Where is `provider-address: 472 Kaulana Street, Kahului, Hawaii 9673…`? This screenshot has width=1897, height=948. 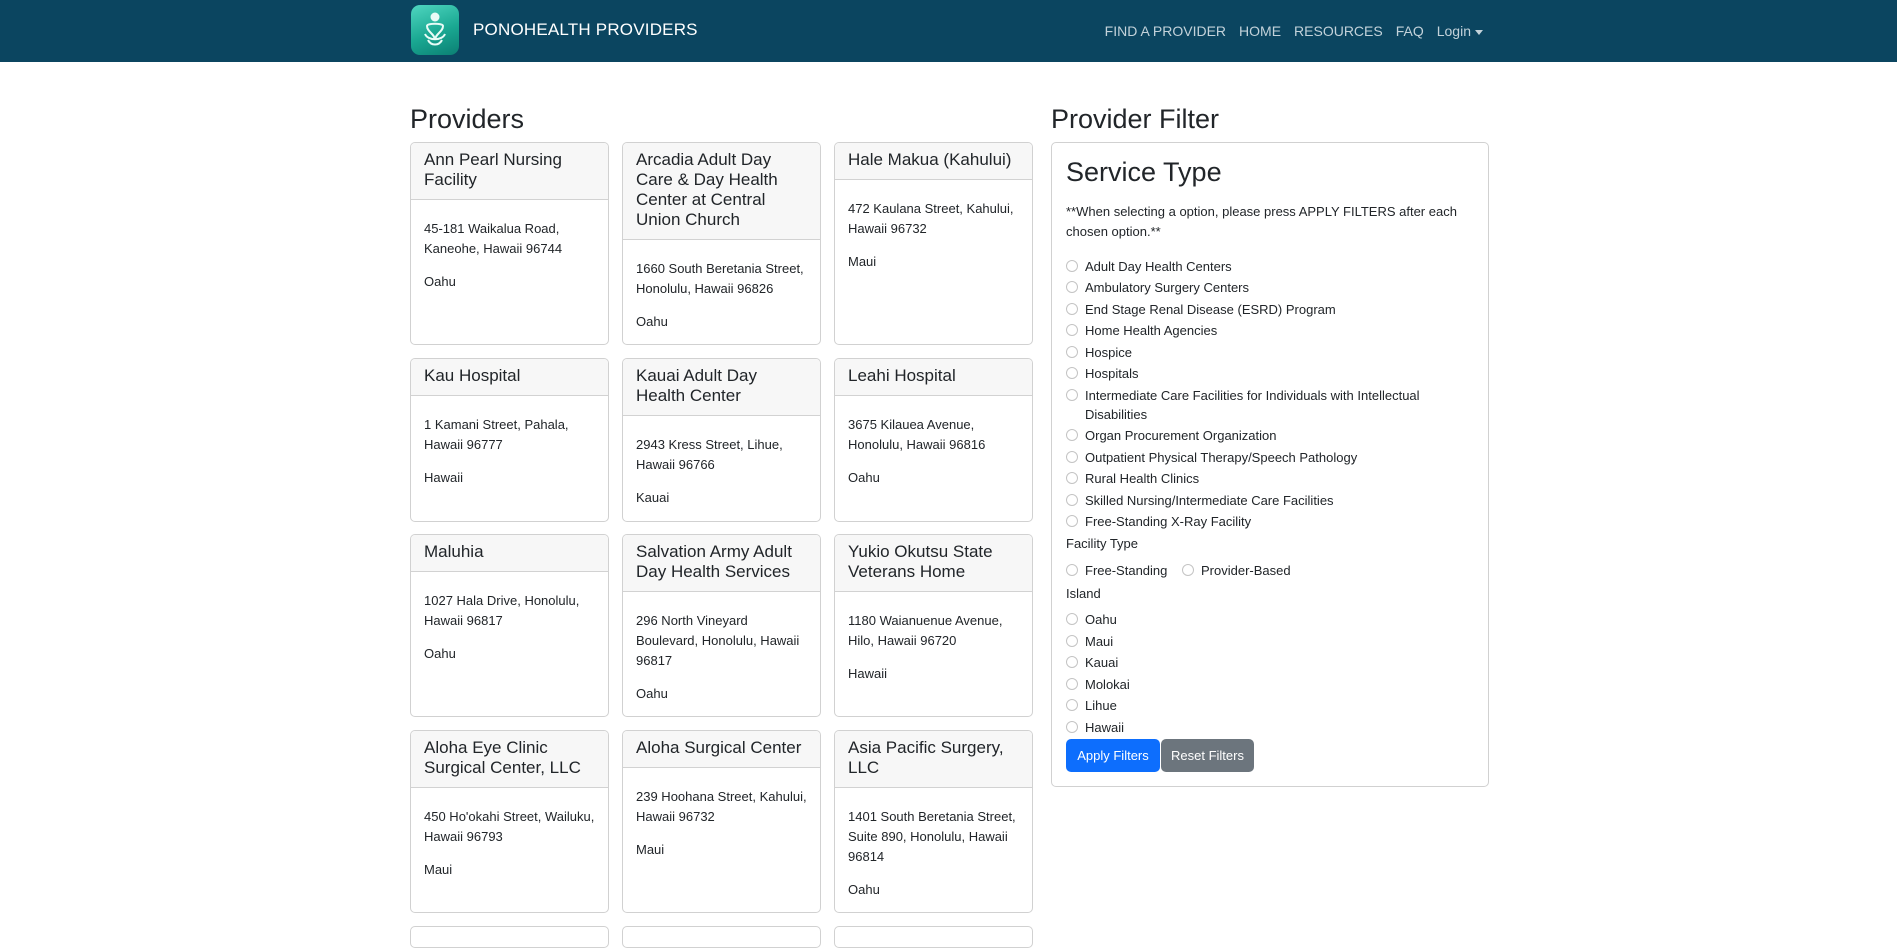
provider-address: 472 Kaulana Street, Kahului, Hawaii 9673… is located at coordinates (931, 218).